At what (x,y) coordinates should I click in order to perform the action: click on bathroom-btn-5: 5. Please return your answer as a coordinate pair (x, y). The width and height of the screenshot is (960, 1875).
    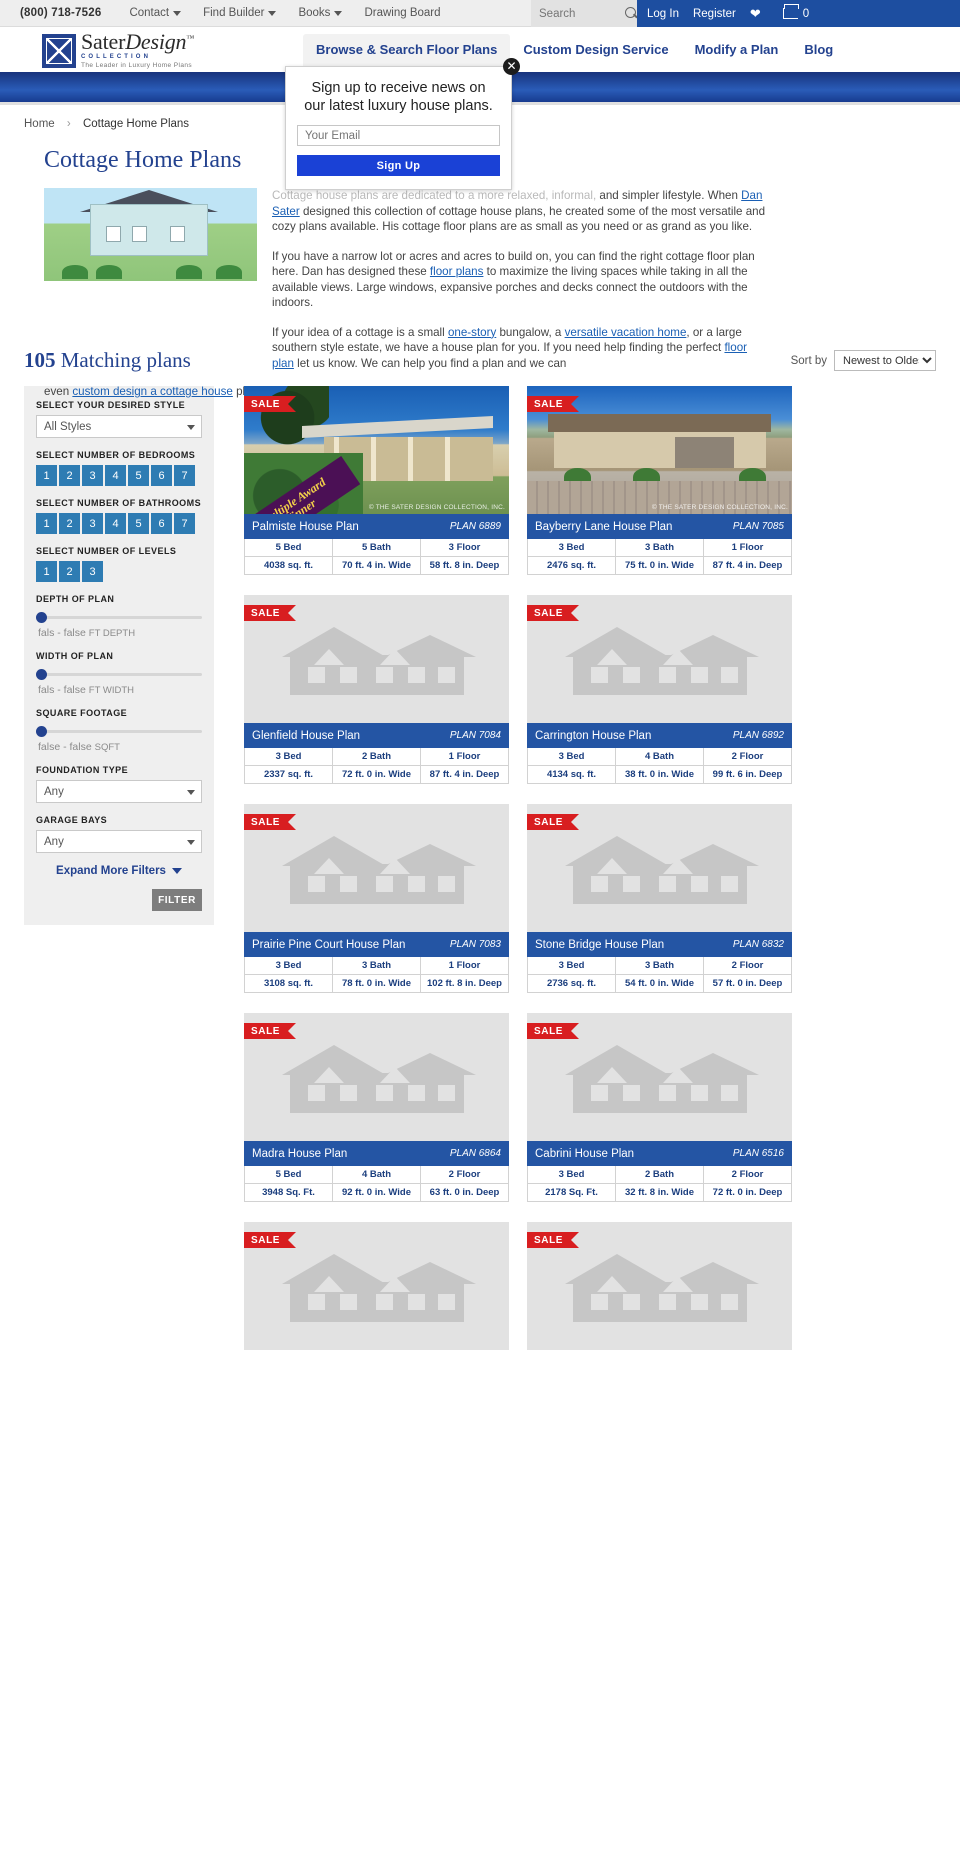
    Looking at the image, I should click on (138, 523).